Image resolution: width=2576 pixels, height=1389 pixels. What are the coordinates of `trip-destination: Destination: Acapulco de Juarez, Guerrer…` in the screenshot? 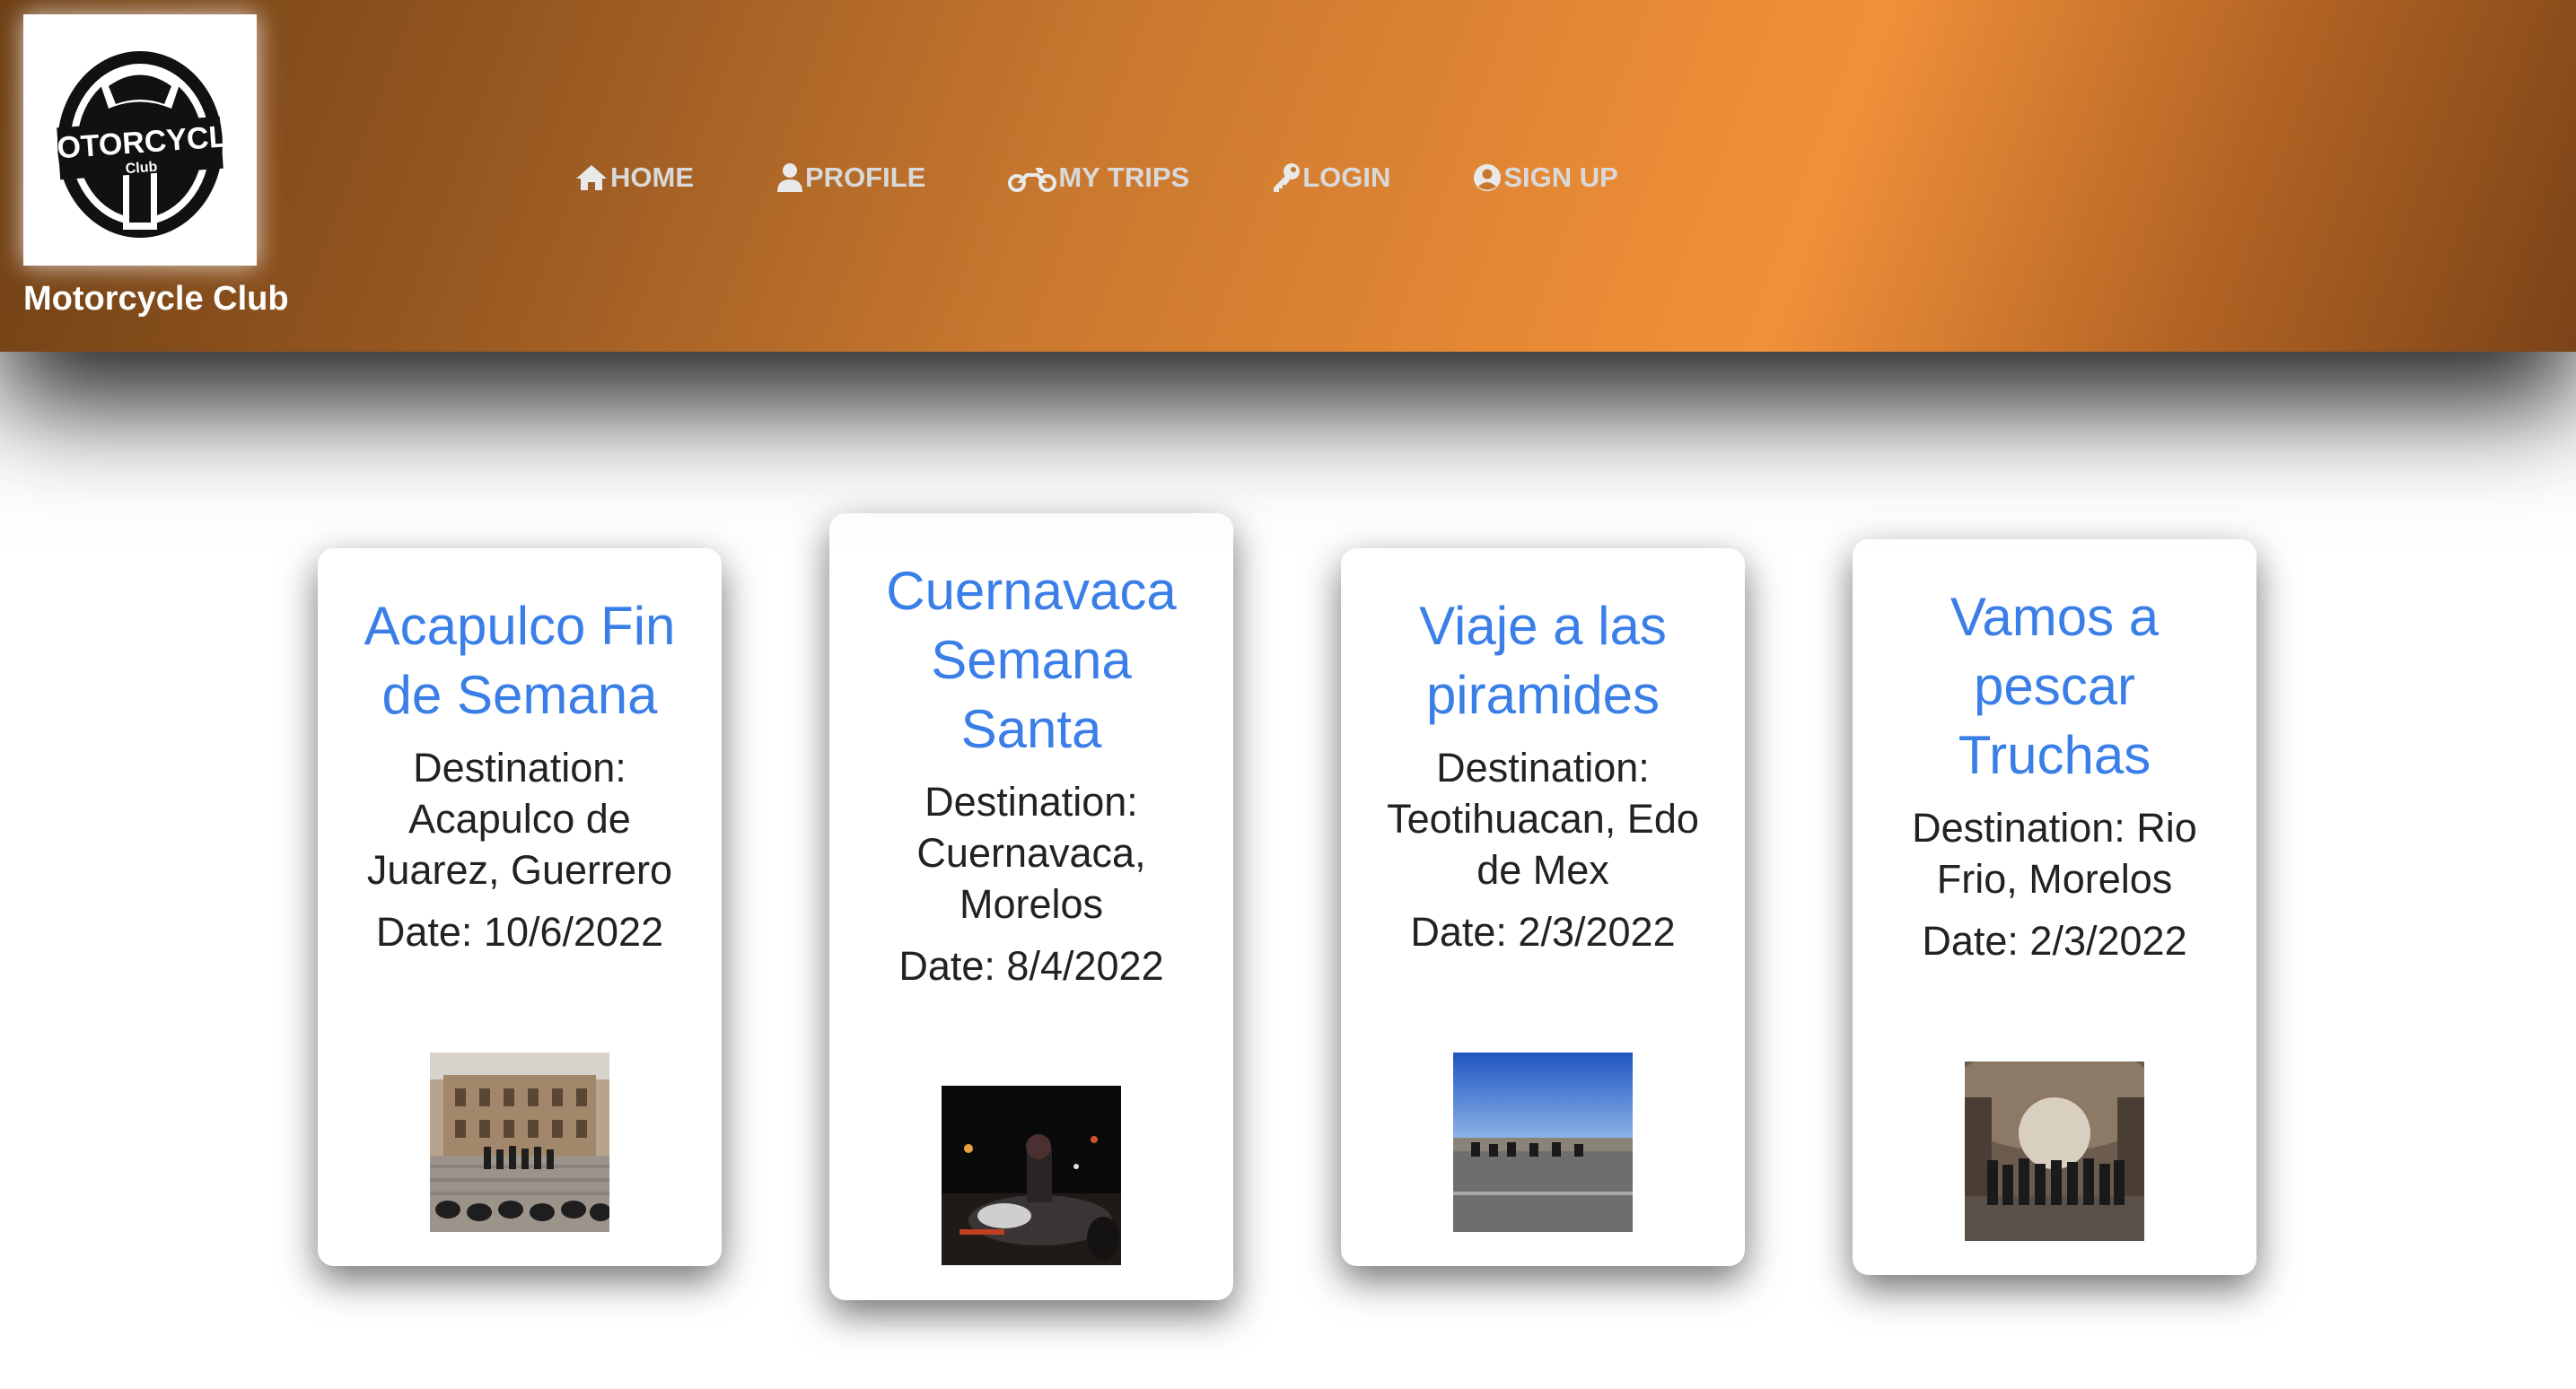 It's located at (519, 819).